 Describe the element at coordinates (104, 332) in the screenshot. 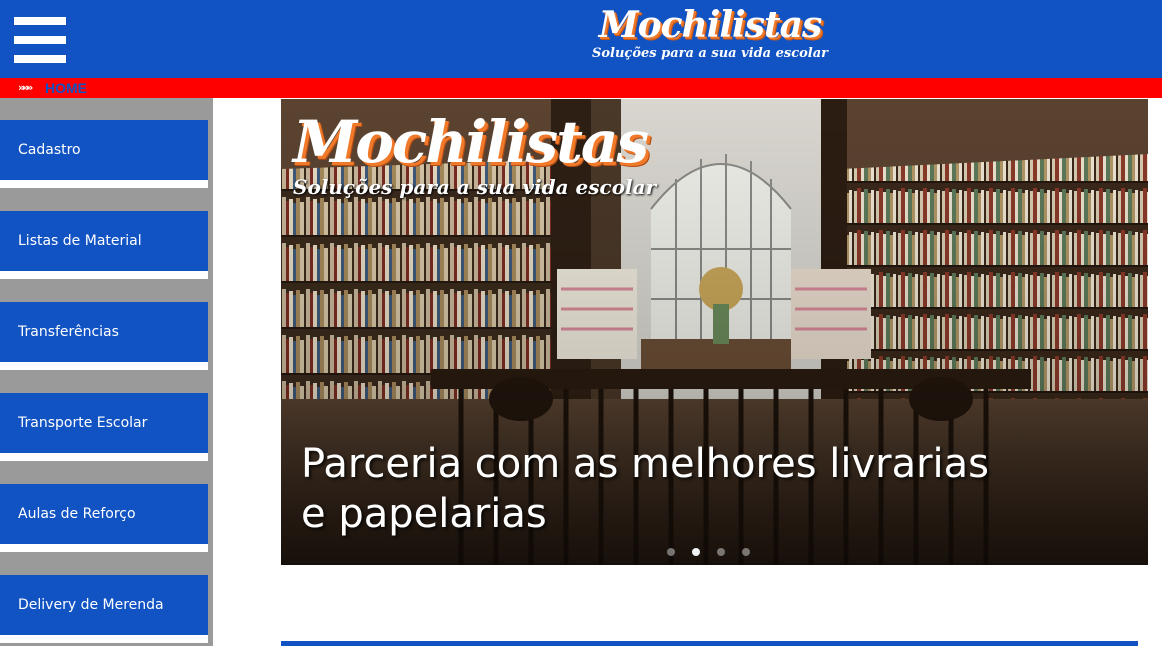

I see `sidebar-item-label: Transferências` at that location.